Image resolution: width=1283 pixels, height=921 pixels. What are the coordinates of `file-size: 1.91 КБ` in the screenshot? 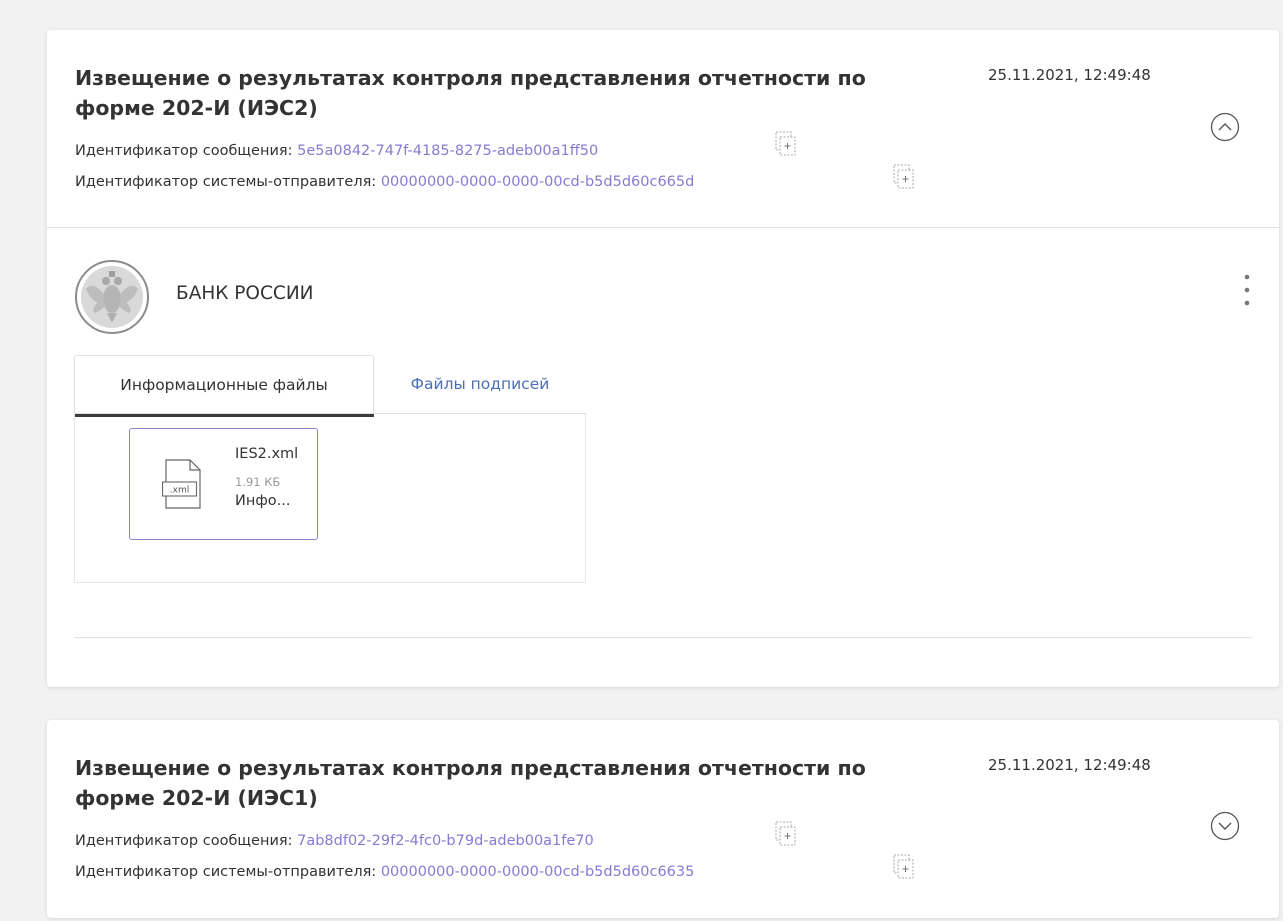 It's located at (258, 482).